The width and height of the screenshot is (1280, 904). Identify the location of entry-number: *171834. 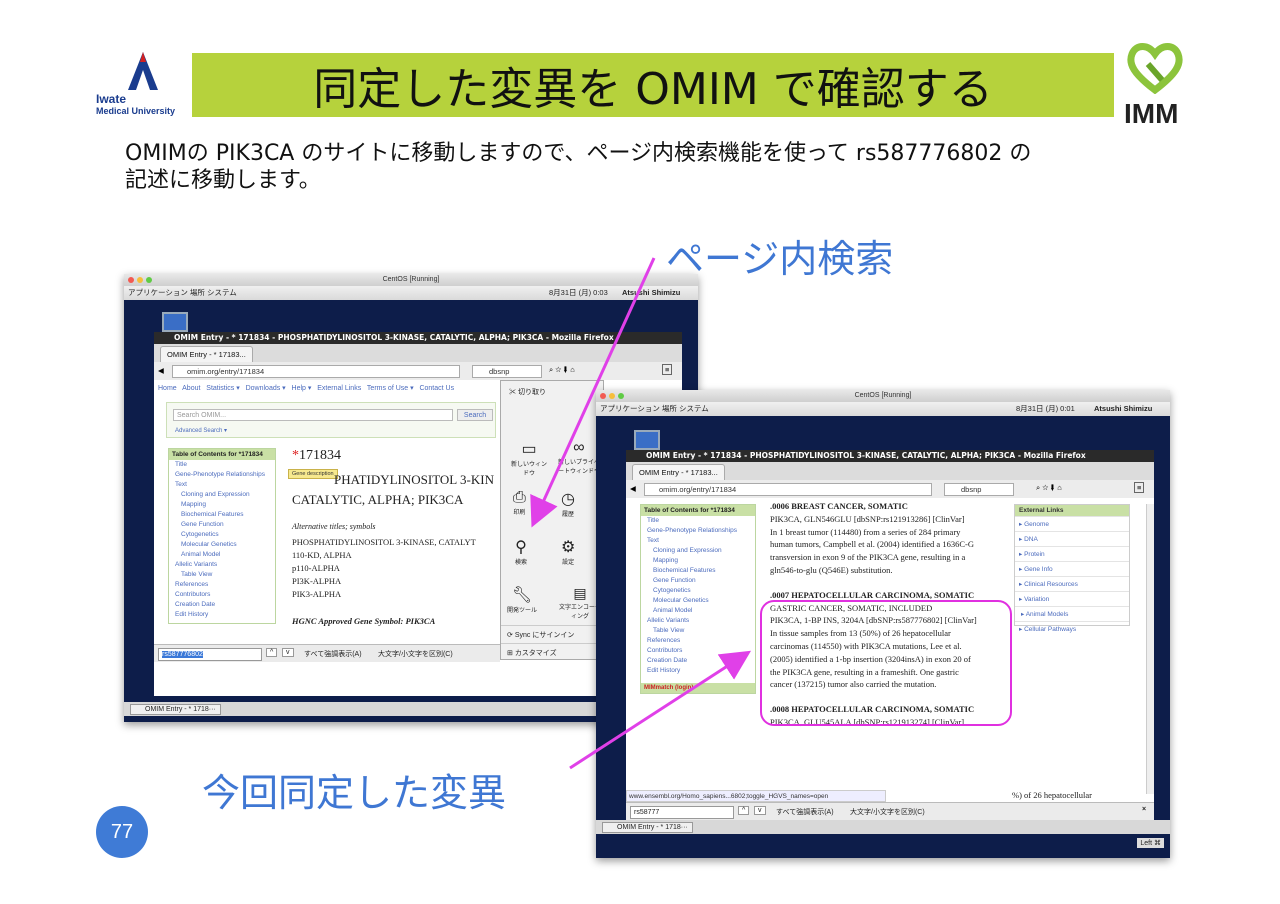
(316, 455).